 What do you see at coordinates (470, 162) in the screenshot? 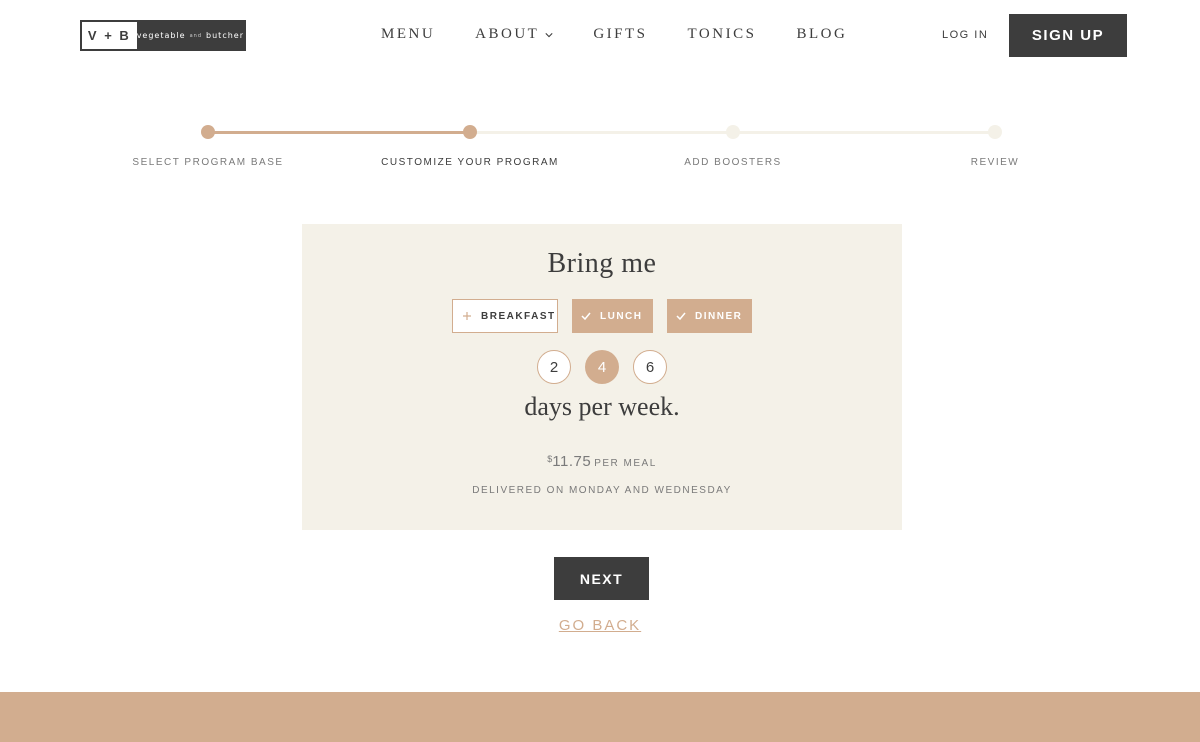
I see `step-label-customize-program: CUSTOMIZE YOUR PROGRAM` at bounding box center [470, 162].